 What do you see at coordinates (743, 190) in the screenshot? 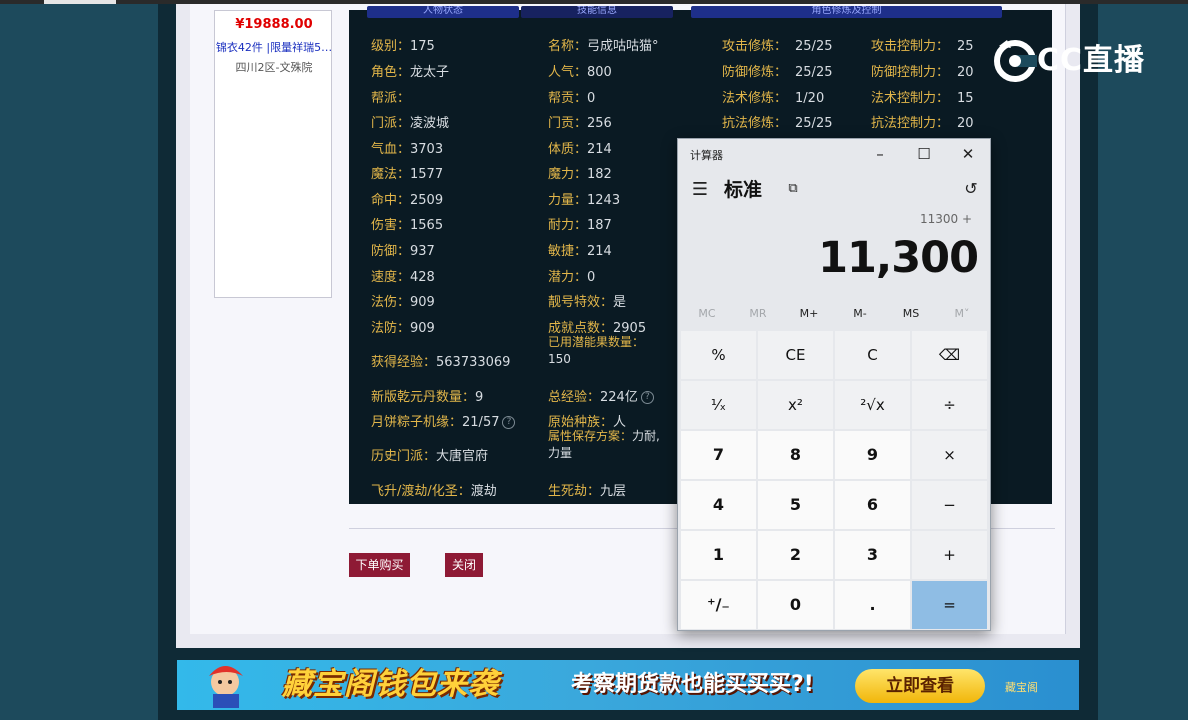
I see `calculator-mode-title: 标准` at bounding box center [743, 190].